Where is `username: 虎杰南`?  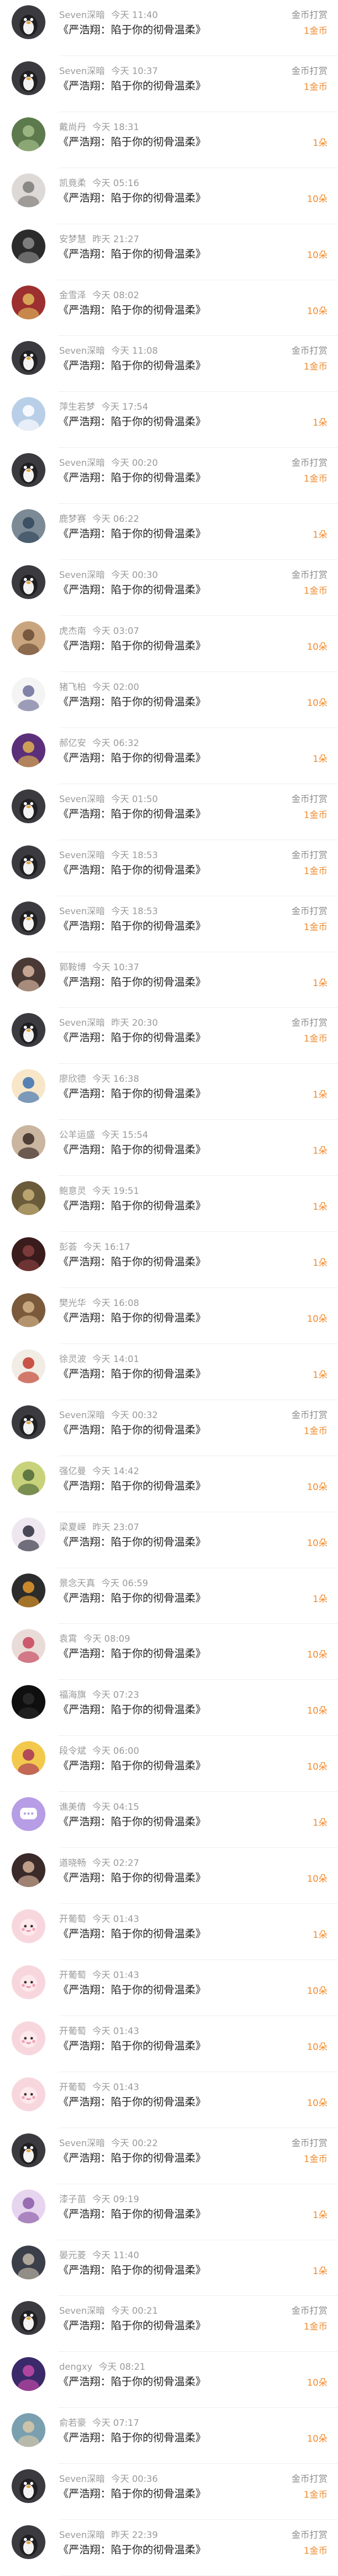 username: 虎杰南 is located at coordinates (72, 632).